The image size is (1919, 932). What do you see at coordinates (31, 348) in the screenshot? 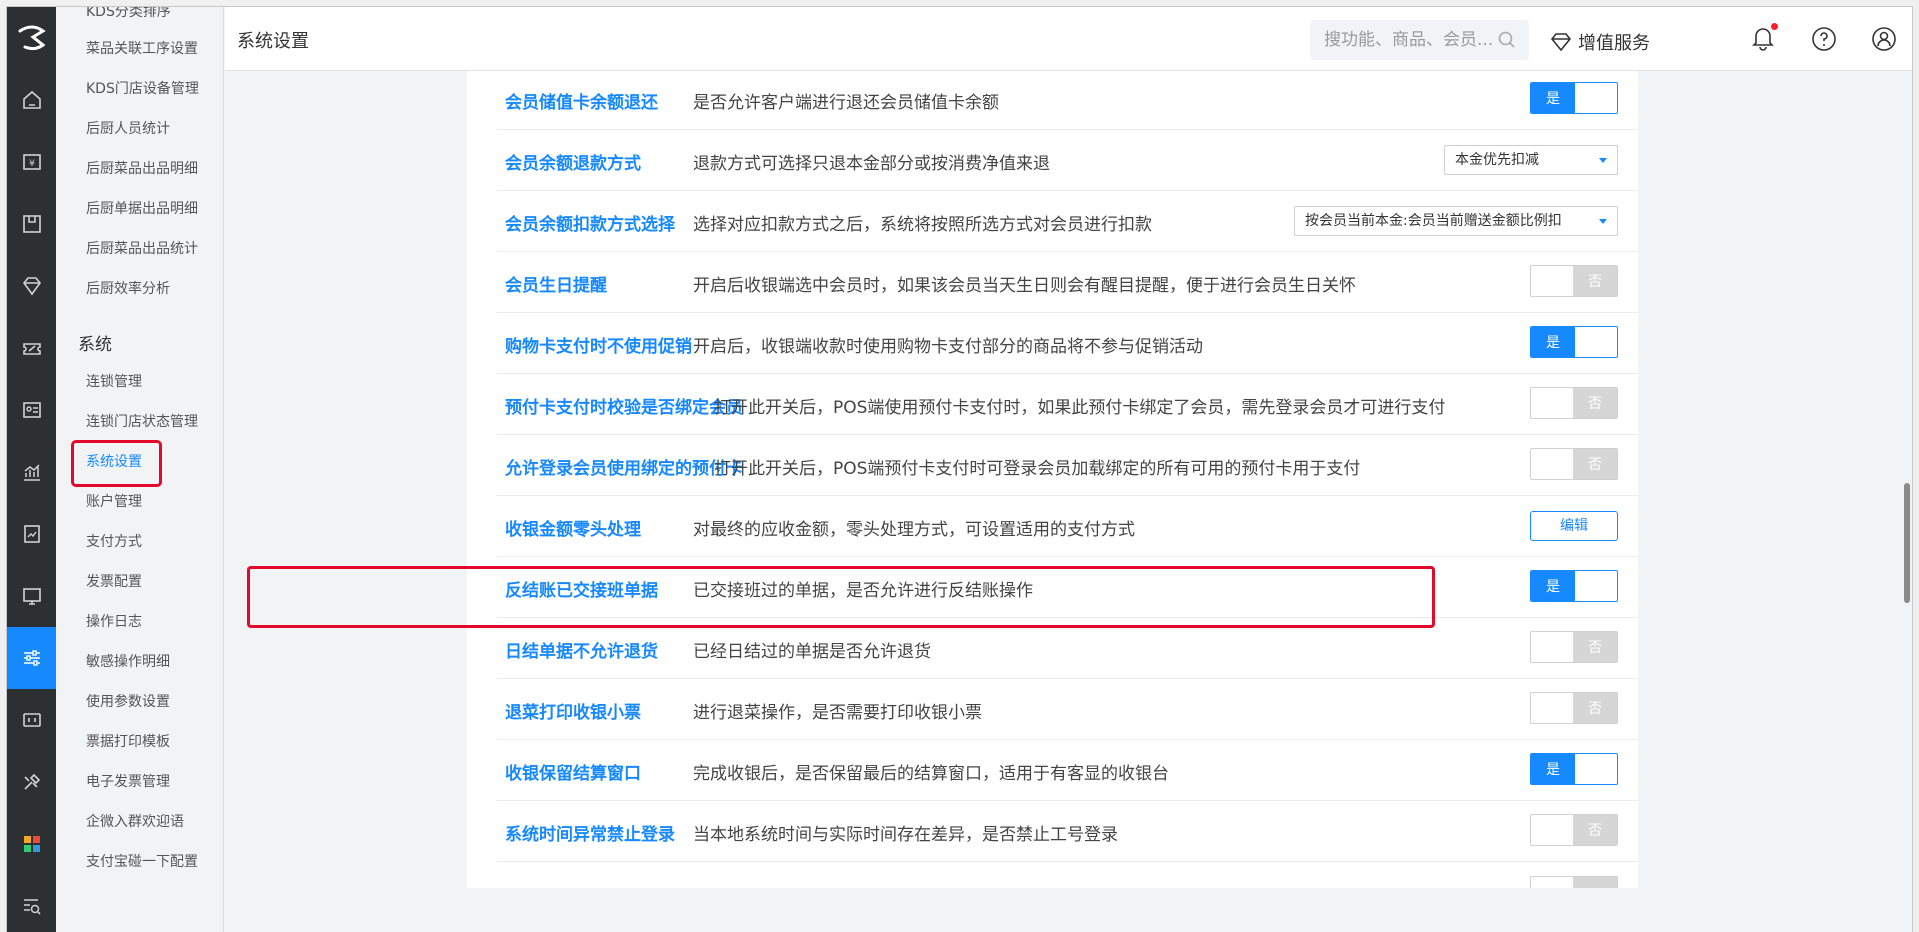
I see `promotion-icon` at bounding box center [31, 348].